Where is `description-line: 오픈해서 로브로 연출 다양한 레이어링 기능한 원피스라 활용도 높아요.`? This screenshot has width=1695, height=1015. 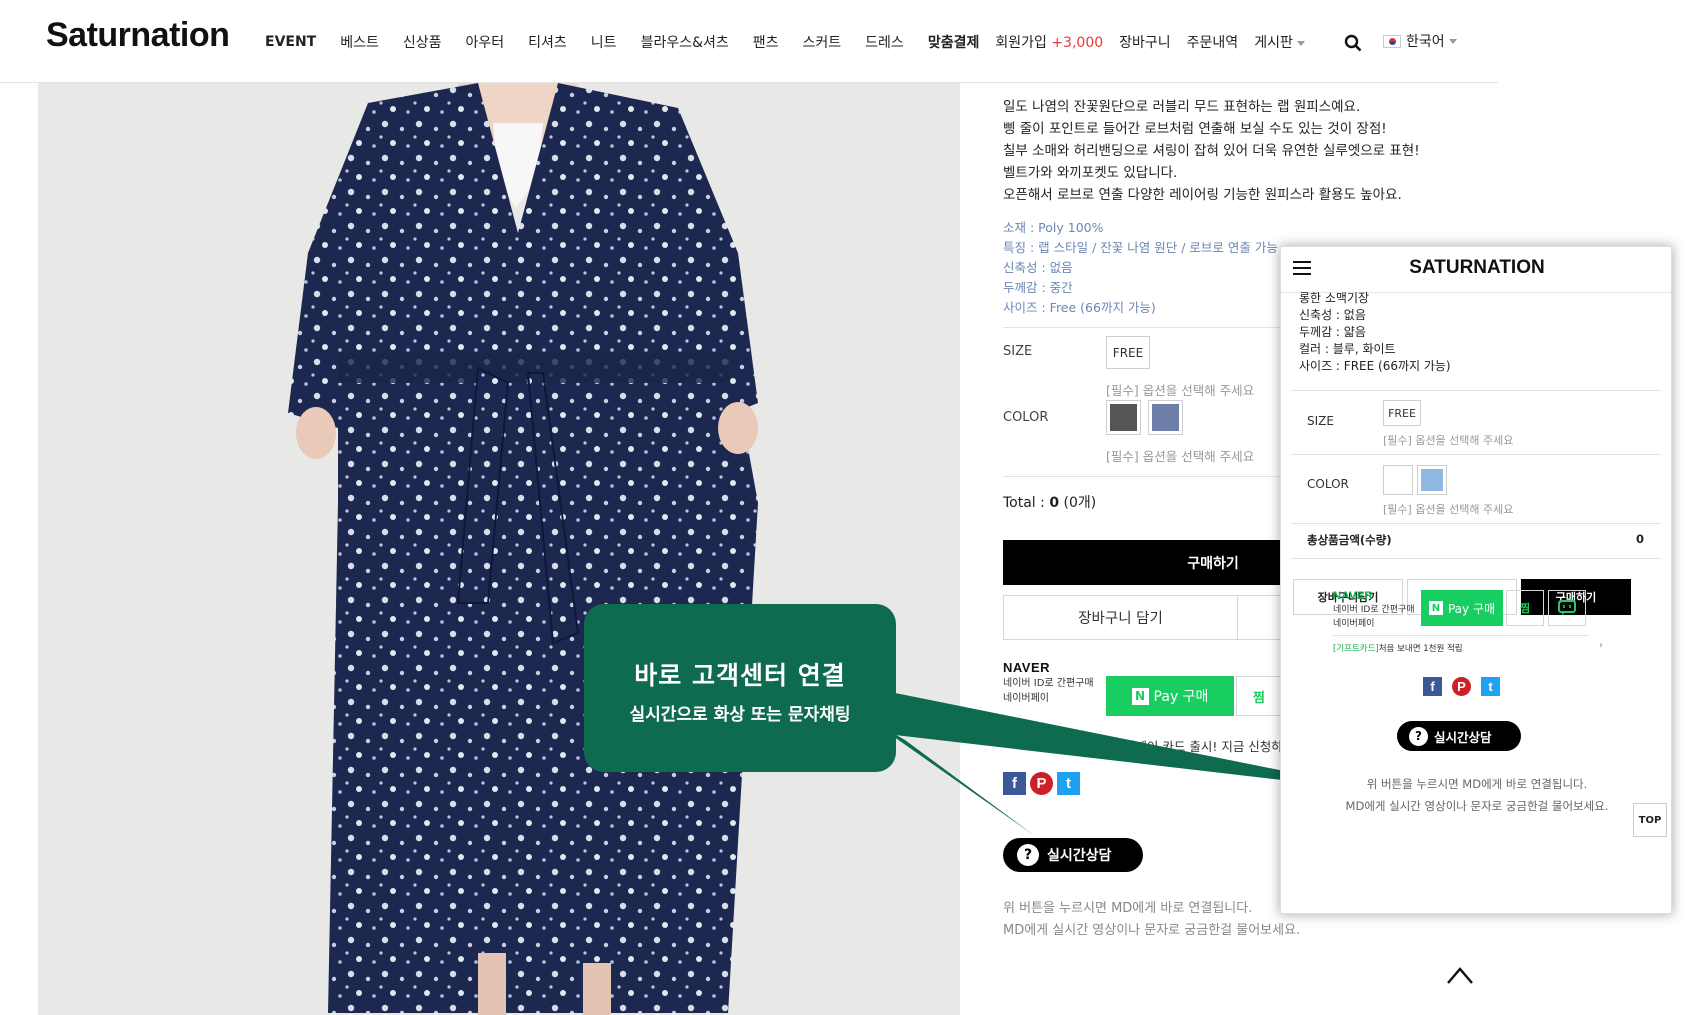
description-line: 오픈해서 로브로 연출 다양한 레이어링 기능한 원피스라 활용도 높아요. is located at coordinates (1202, 195).